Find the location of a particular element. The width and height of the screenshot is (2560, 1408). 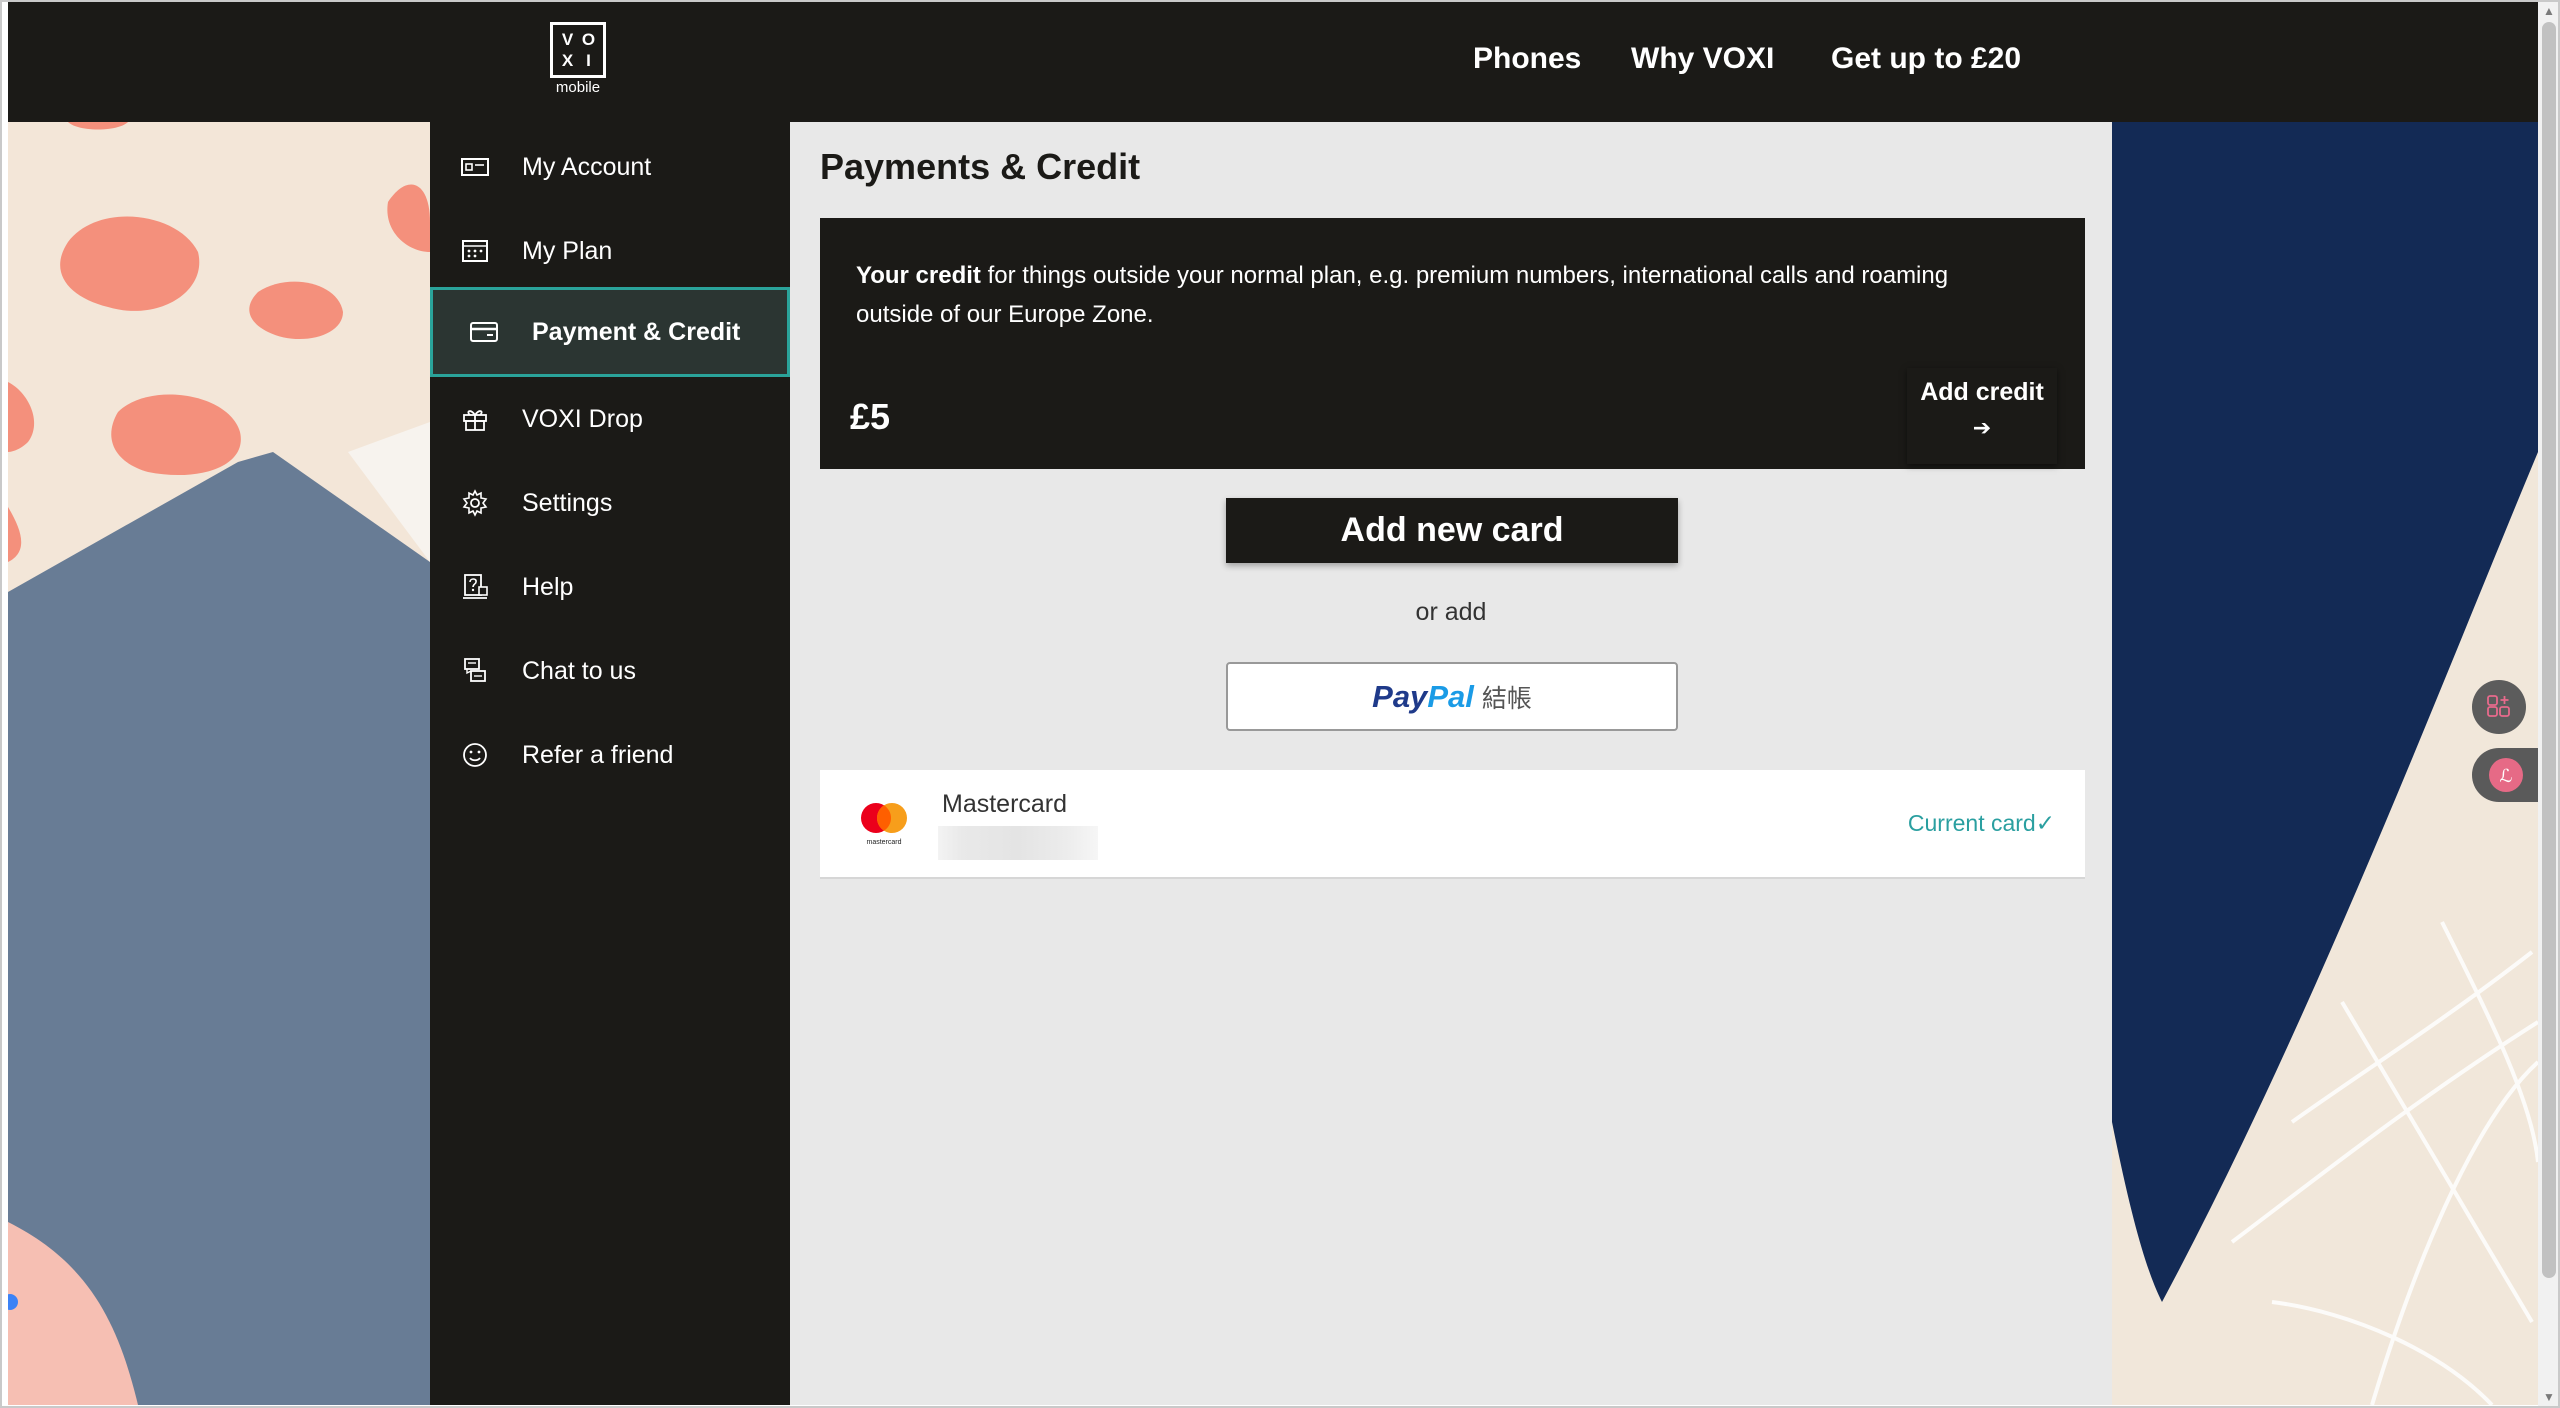

arrow-right-icon: ➔ is located at coordinates (1982, 427).